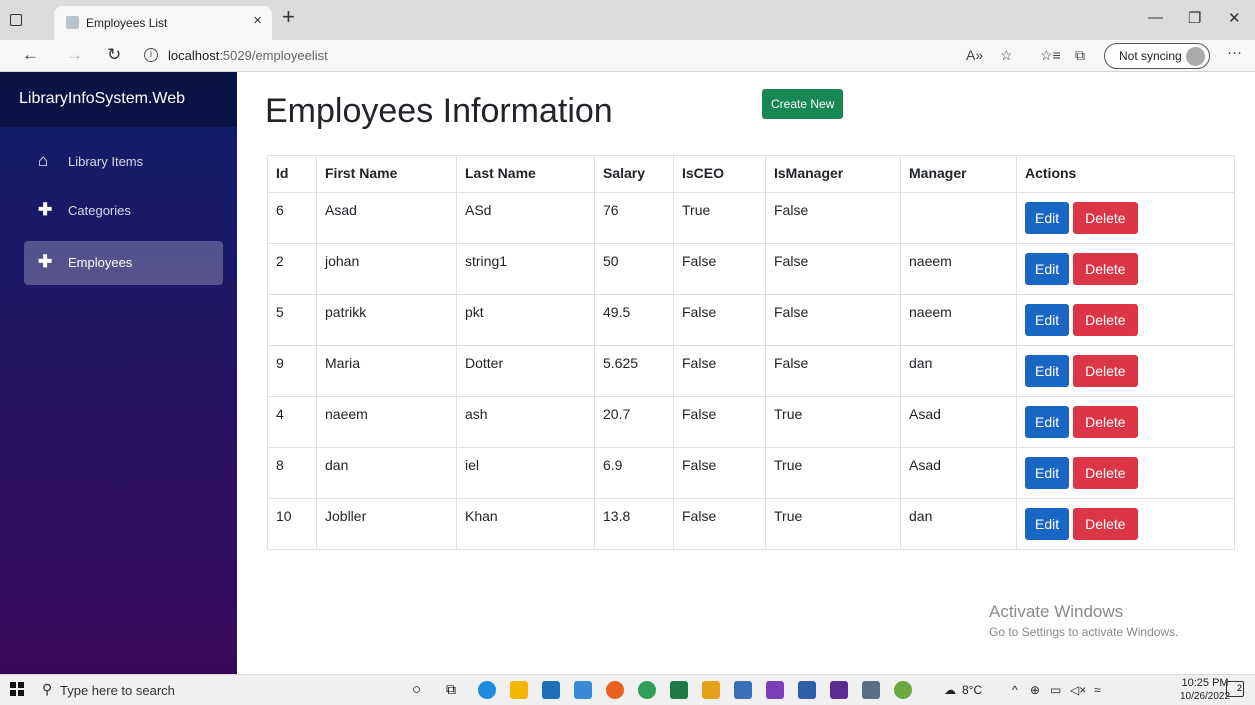 The height and width of the screenshot is (705, 1255). I want to click on col-header-actions: Actions, so click(1125, 174).